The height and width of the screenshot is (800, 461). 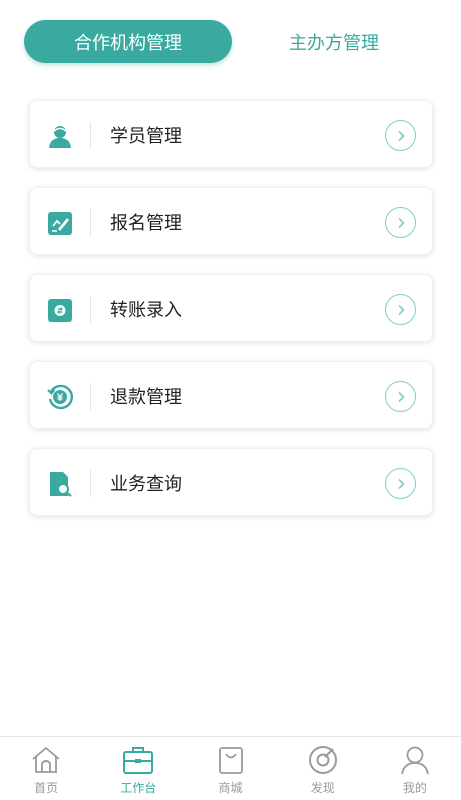 I want to click on person-icon, so click(x=415, y=760).